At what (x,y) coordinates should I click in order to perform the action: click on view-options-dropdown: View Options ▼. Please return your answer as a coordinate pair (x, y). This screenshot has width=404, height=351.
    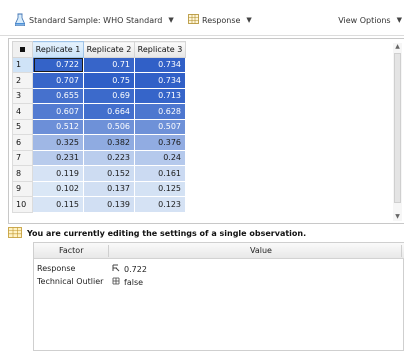
    Looking at the image, I should click on (370, 20).